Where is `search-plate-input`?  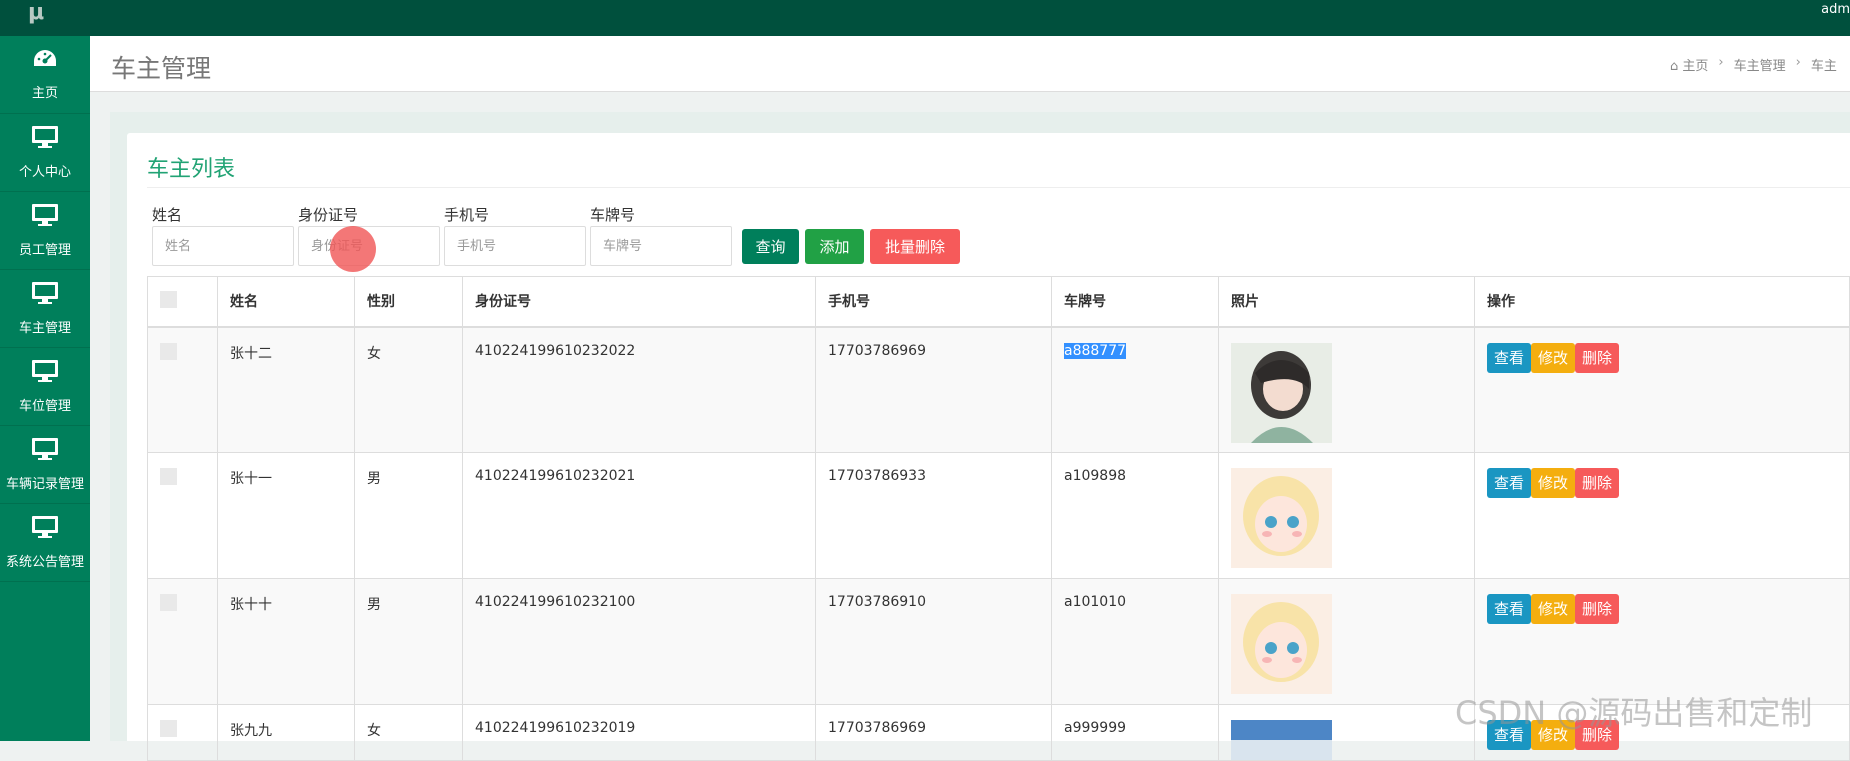
search-plate-input is located at coordinates (661, 246).